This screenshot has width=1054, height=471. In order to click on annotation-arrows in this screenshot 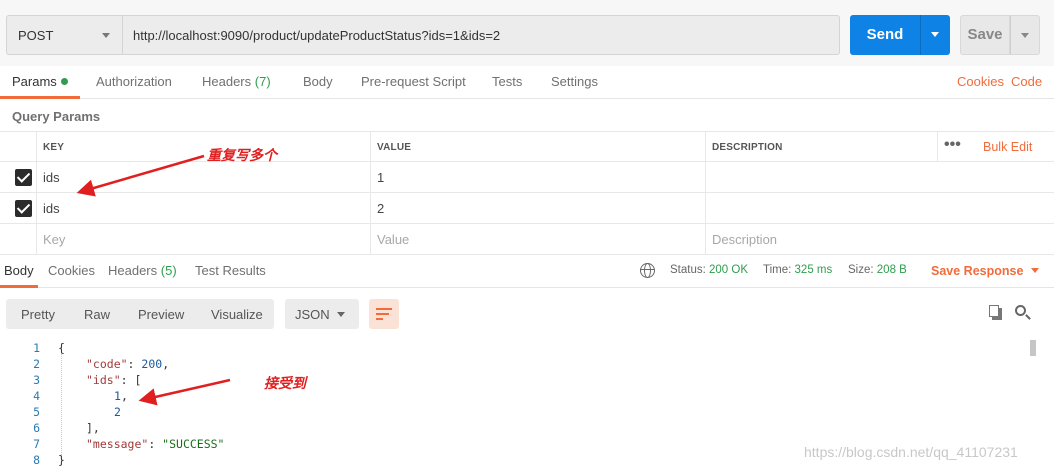, I will do `click(153, 280)`.